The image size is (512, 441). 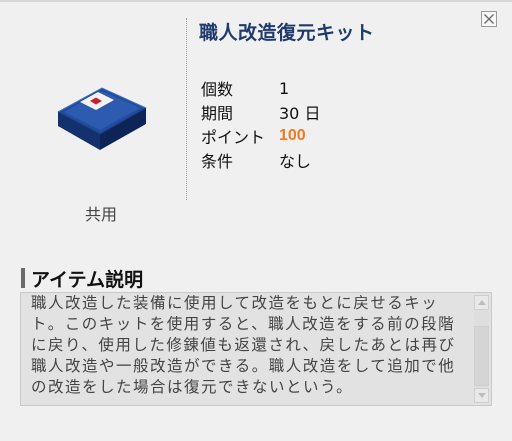 I want to click on scroll-thumb, so click(x=481, y=356).